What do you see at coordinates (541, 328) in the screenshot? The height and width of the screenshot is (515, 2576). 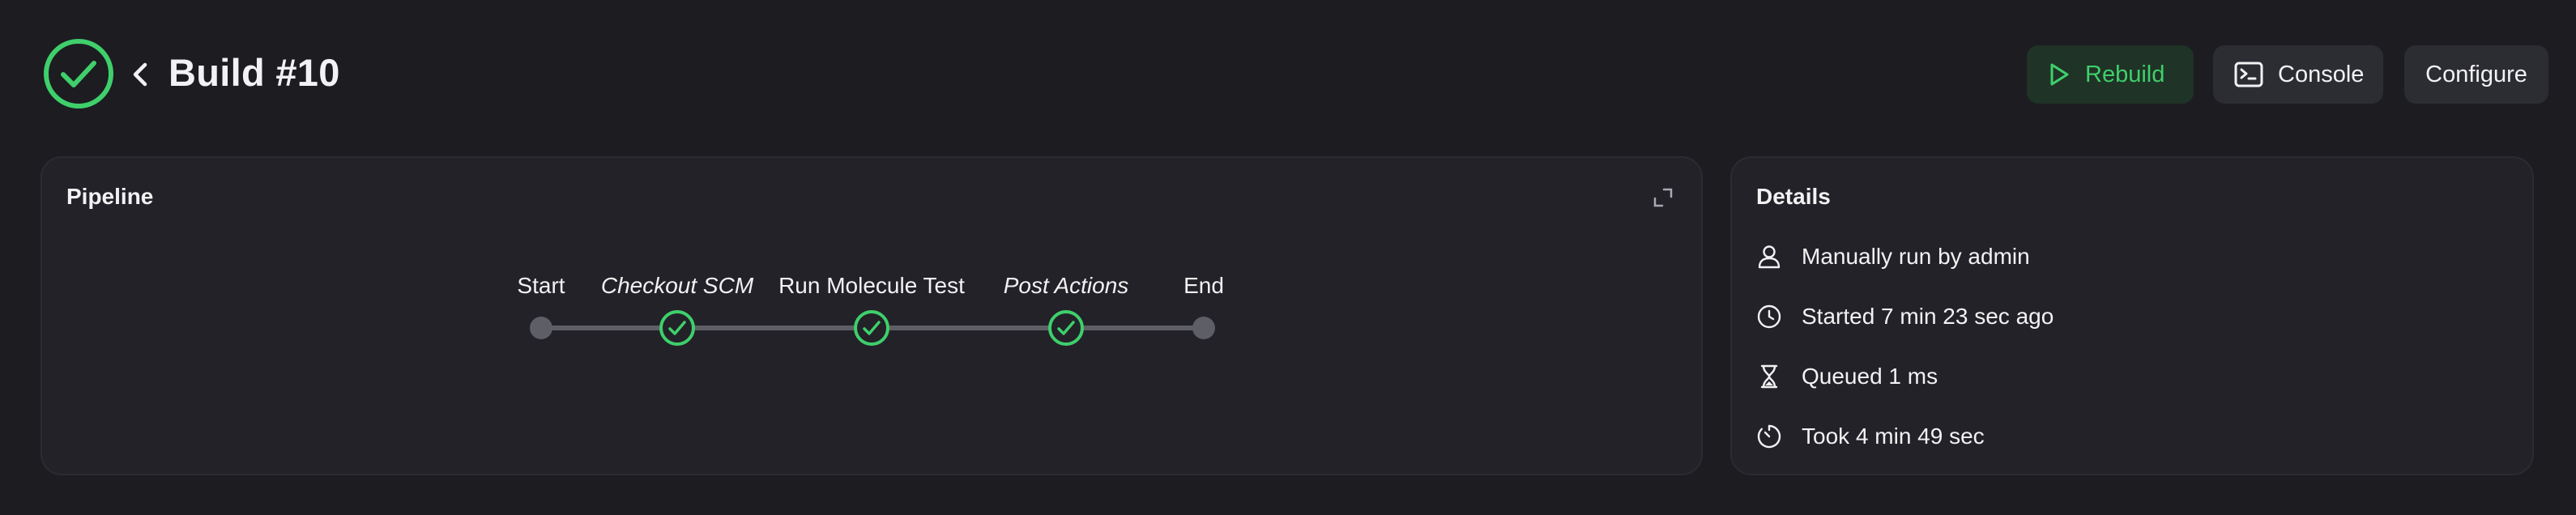 I see `start-node` at bounding box center [541, 328].